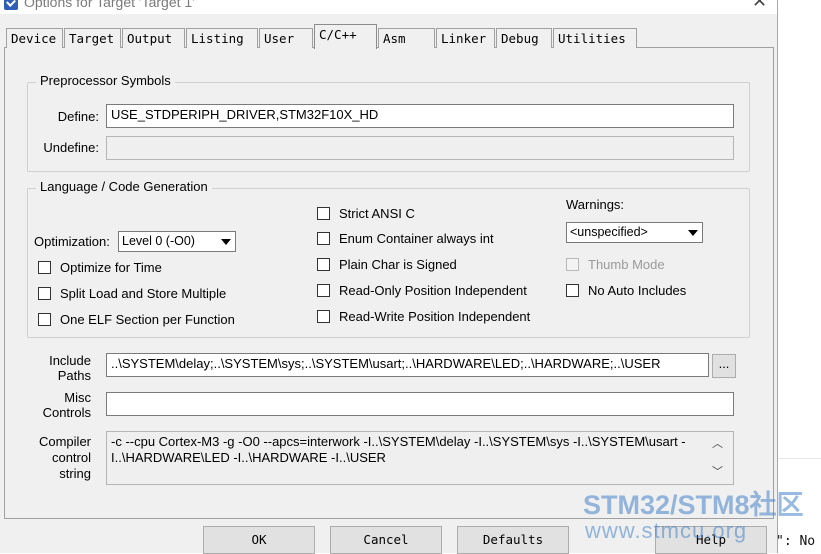 This screenshot has height=554, width=821. What do you see at coordinates (386, 540) in the screenshot?
I see `cancel-button: Cancel` at bounding box center [386, 540].